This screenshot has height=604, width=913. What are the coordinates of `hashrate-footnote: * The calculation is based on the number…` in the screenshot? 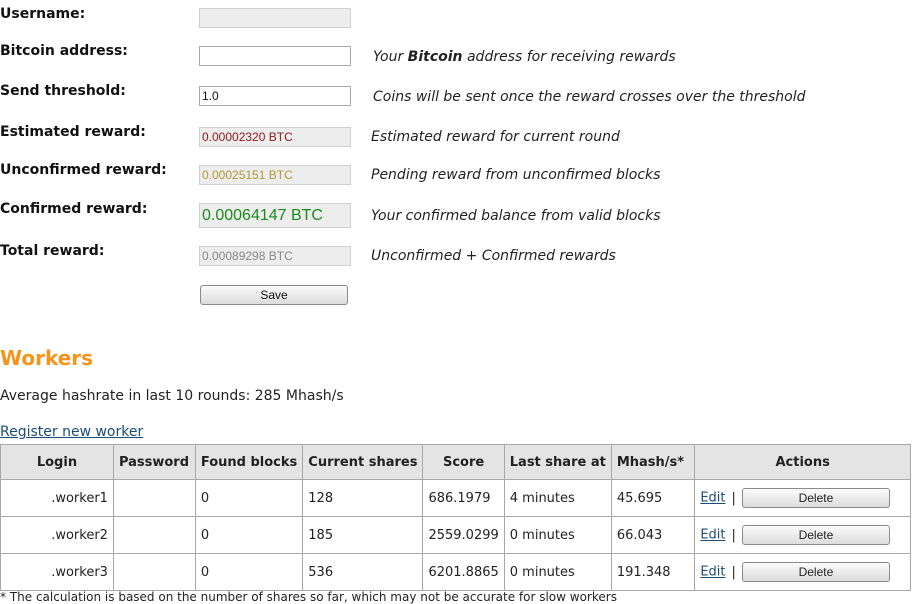 It's located at (308, 597).